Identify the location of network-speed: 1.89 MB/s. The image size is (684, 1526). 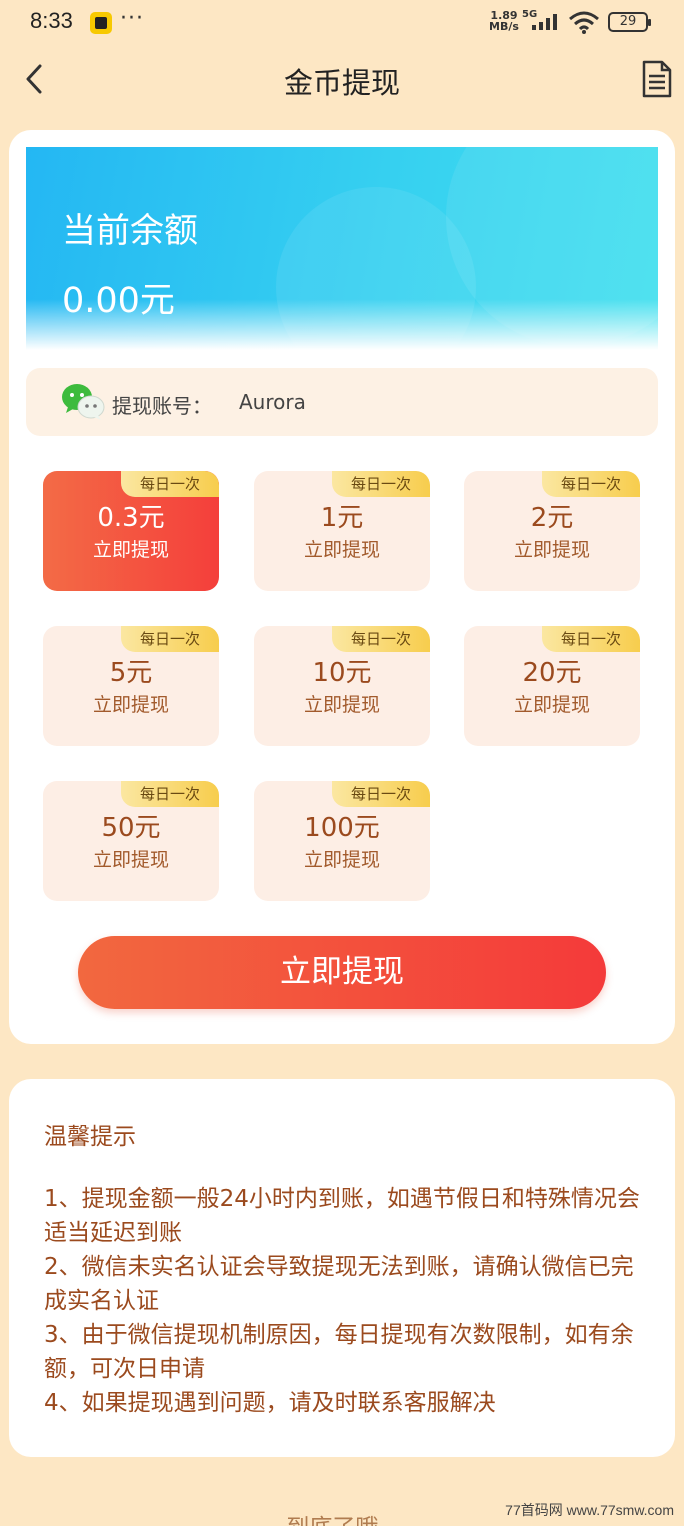
(504, 21).